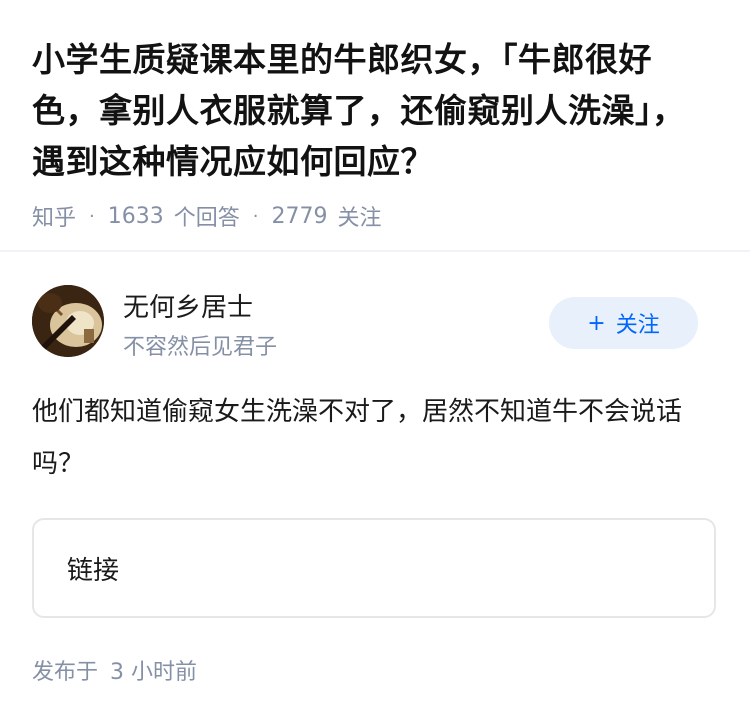  I want to click on source-label: 知乎, so click(54, 216).